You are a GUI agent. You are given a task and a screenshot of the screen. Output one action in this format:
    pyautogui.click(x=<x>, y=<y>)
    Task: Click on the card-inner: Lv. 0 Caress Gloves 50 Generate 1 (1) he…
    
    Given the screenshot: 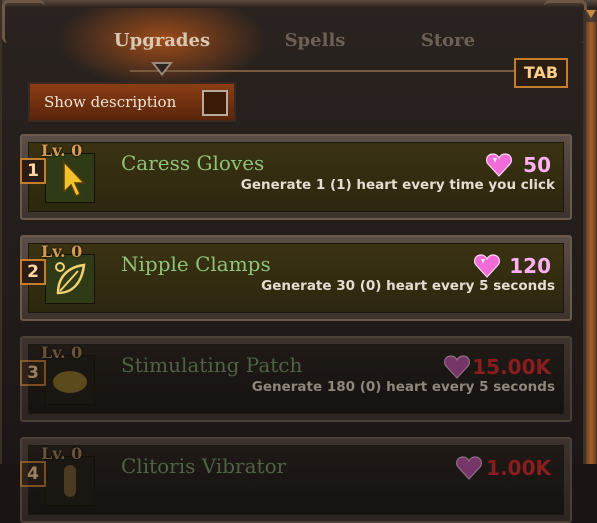 What is the action you would take?
    pyautogui.click(x=296, y=176)
    